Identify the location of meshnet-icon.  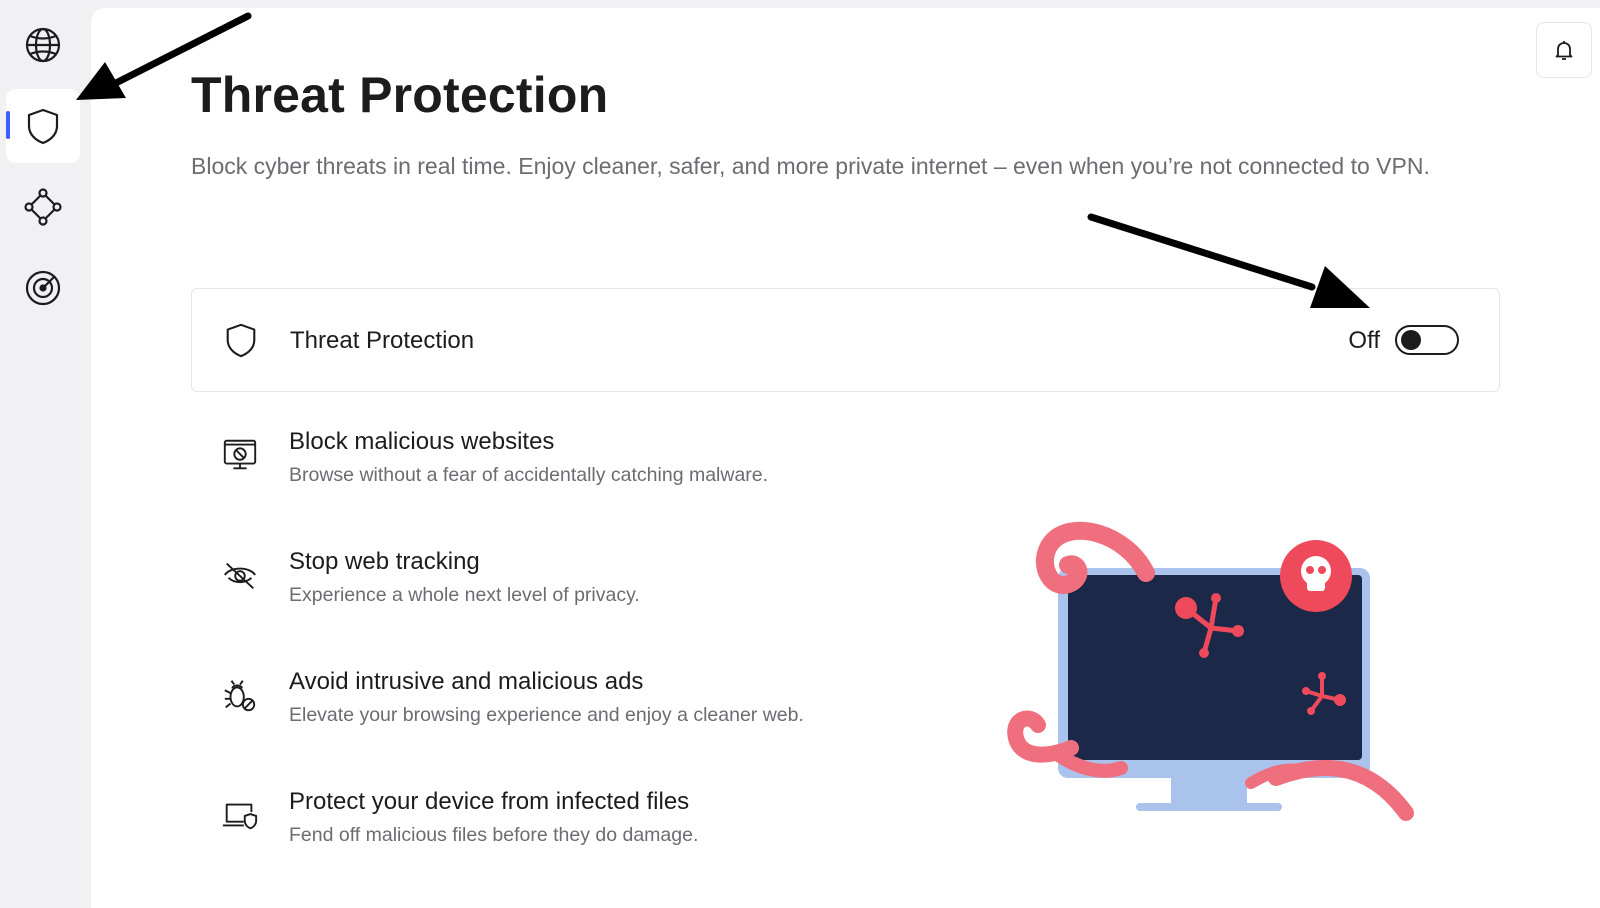
(43, 207).